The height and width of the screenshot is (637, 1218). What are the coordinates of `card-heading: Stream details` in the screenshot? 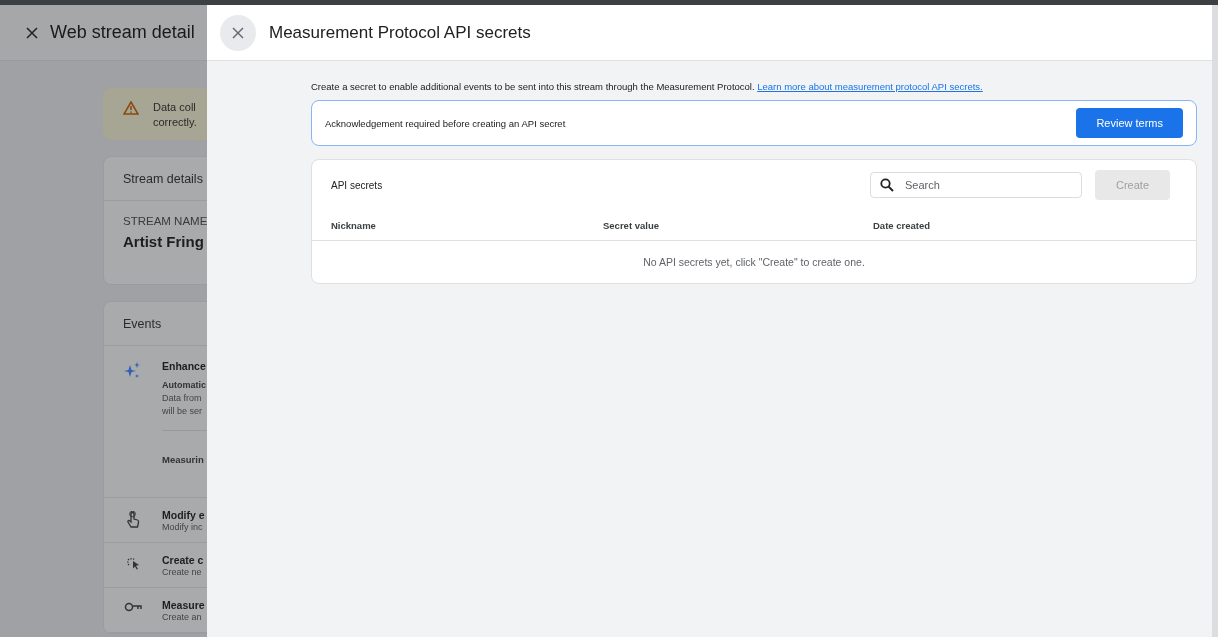 It's located at (163, 178).